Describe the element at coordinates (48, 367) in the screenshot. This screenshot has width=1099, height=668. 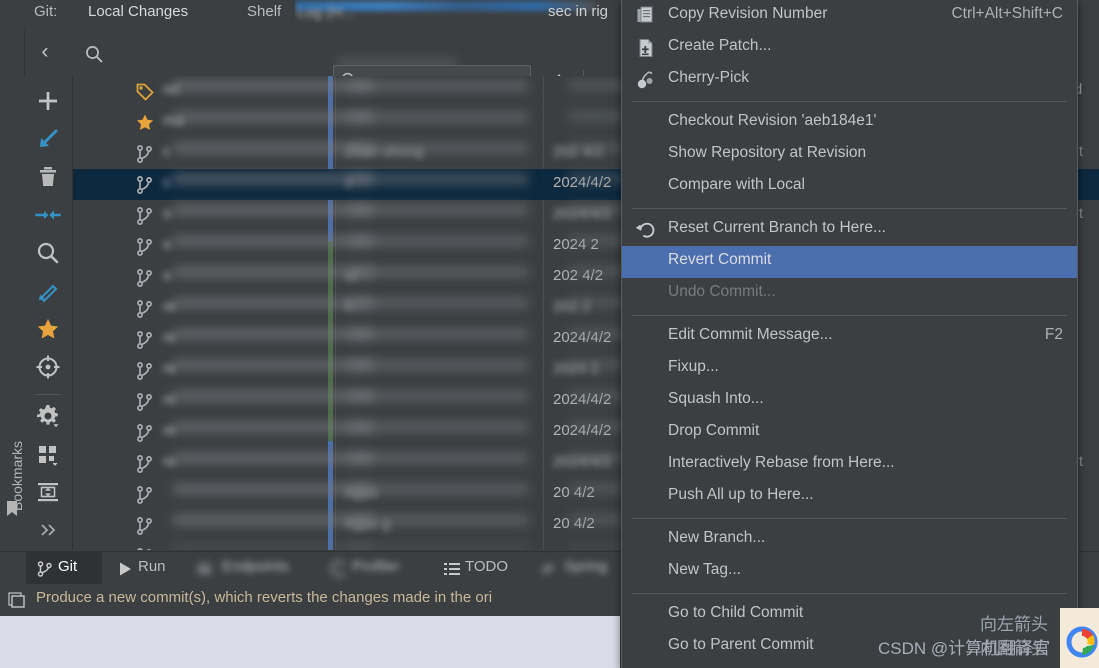
I see `target-icon` at that location.